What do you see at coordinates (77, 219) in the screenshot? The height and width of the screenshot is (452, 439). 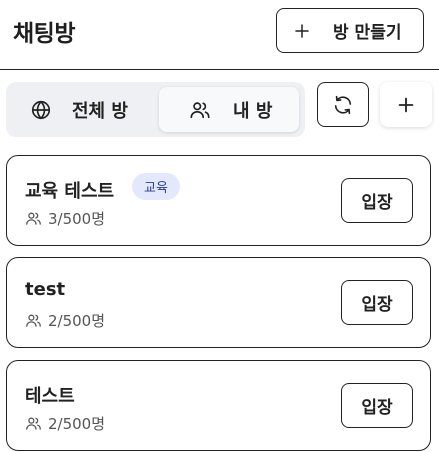 I see `room-member-count-text: 3/500명` at bounding box center [77, 219].